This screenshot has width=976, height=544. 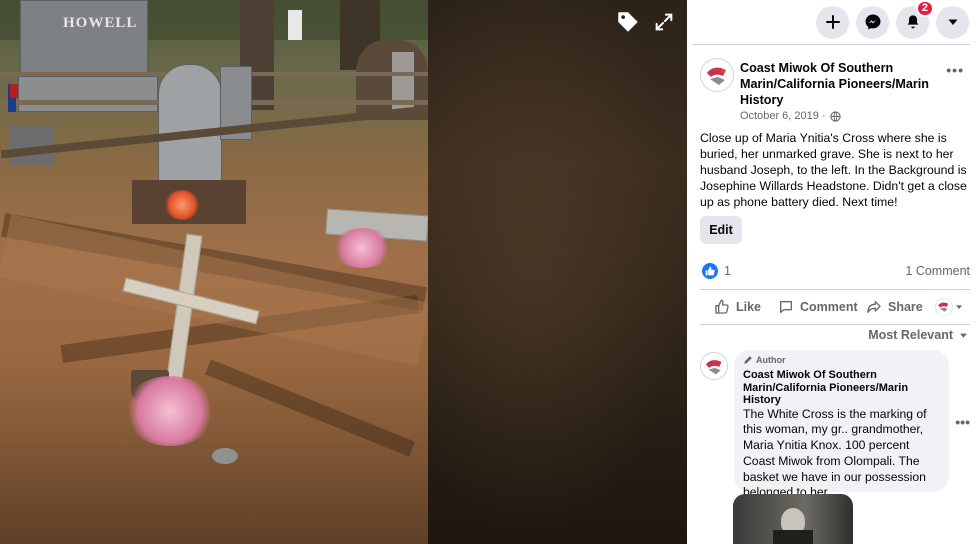 What do you see at coordinates (748, 360) in the screenshot?
I see `pencil-icon` at bounding box center [748, 360].